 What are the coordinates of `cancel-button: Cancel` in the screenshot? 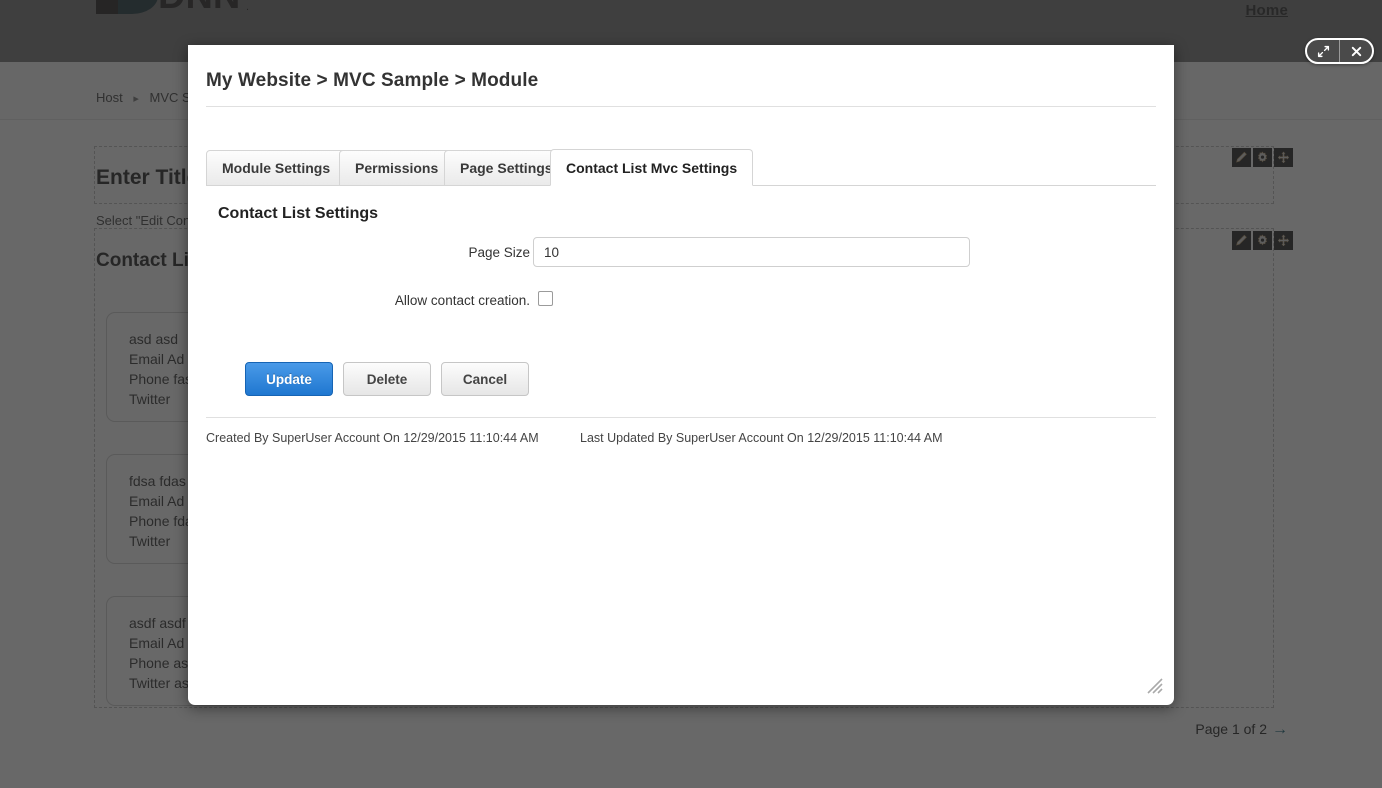 It's located at (485, 379).